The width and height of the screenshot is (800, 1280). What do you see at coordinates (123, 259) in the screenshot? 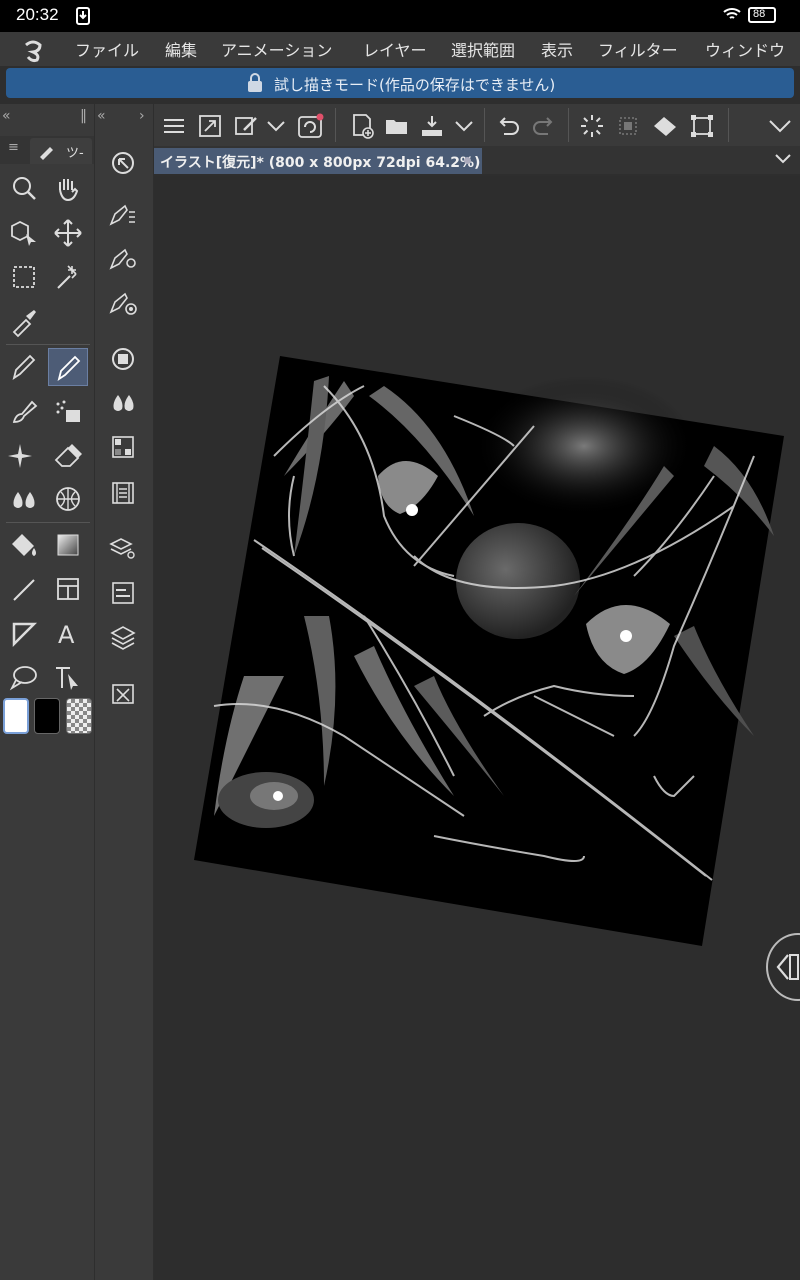
I see `tool-property-button` at bounding box center [123, 259].